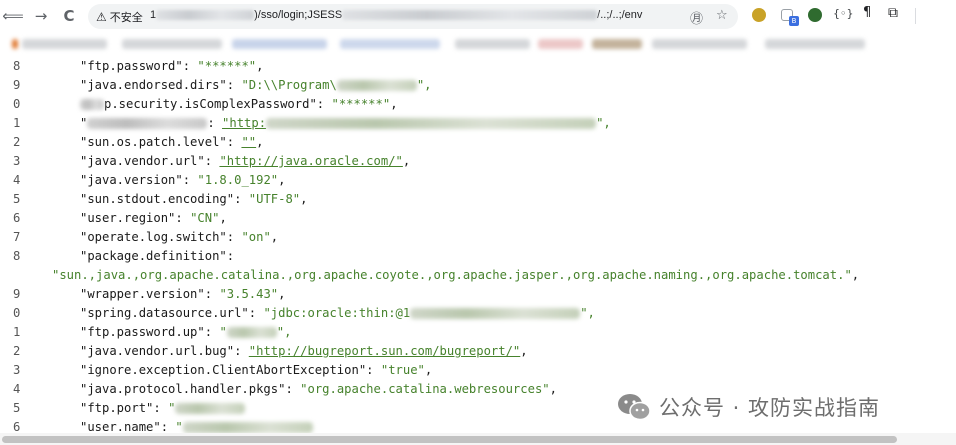  What do you see at coordinates (248, 142) in the screenshot?
I see `json-value-link: ""` at bounding box center [248, 142].